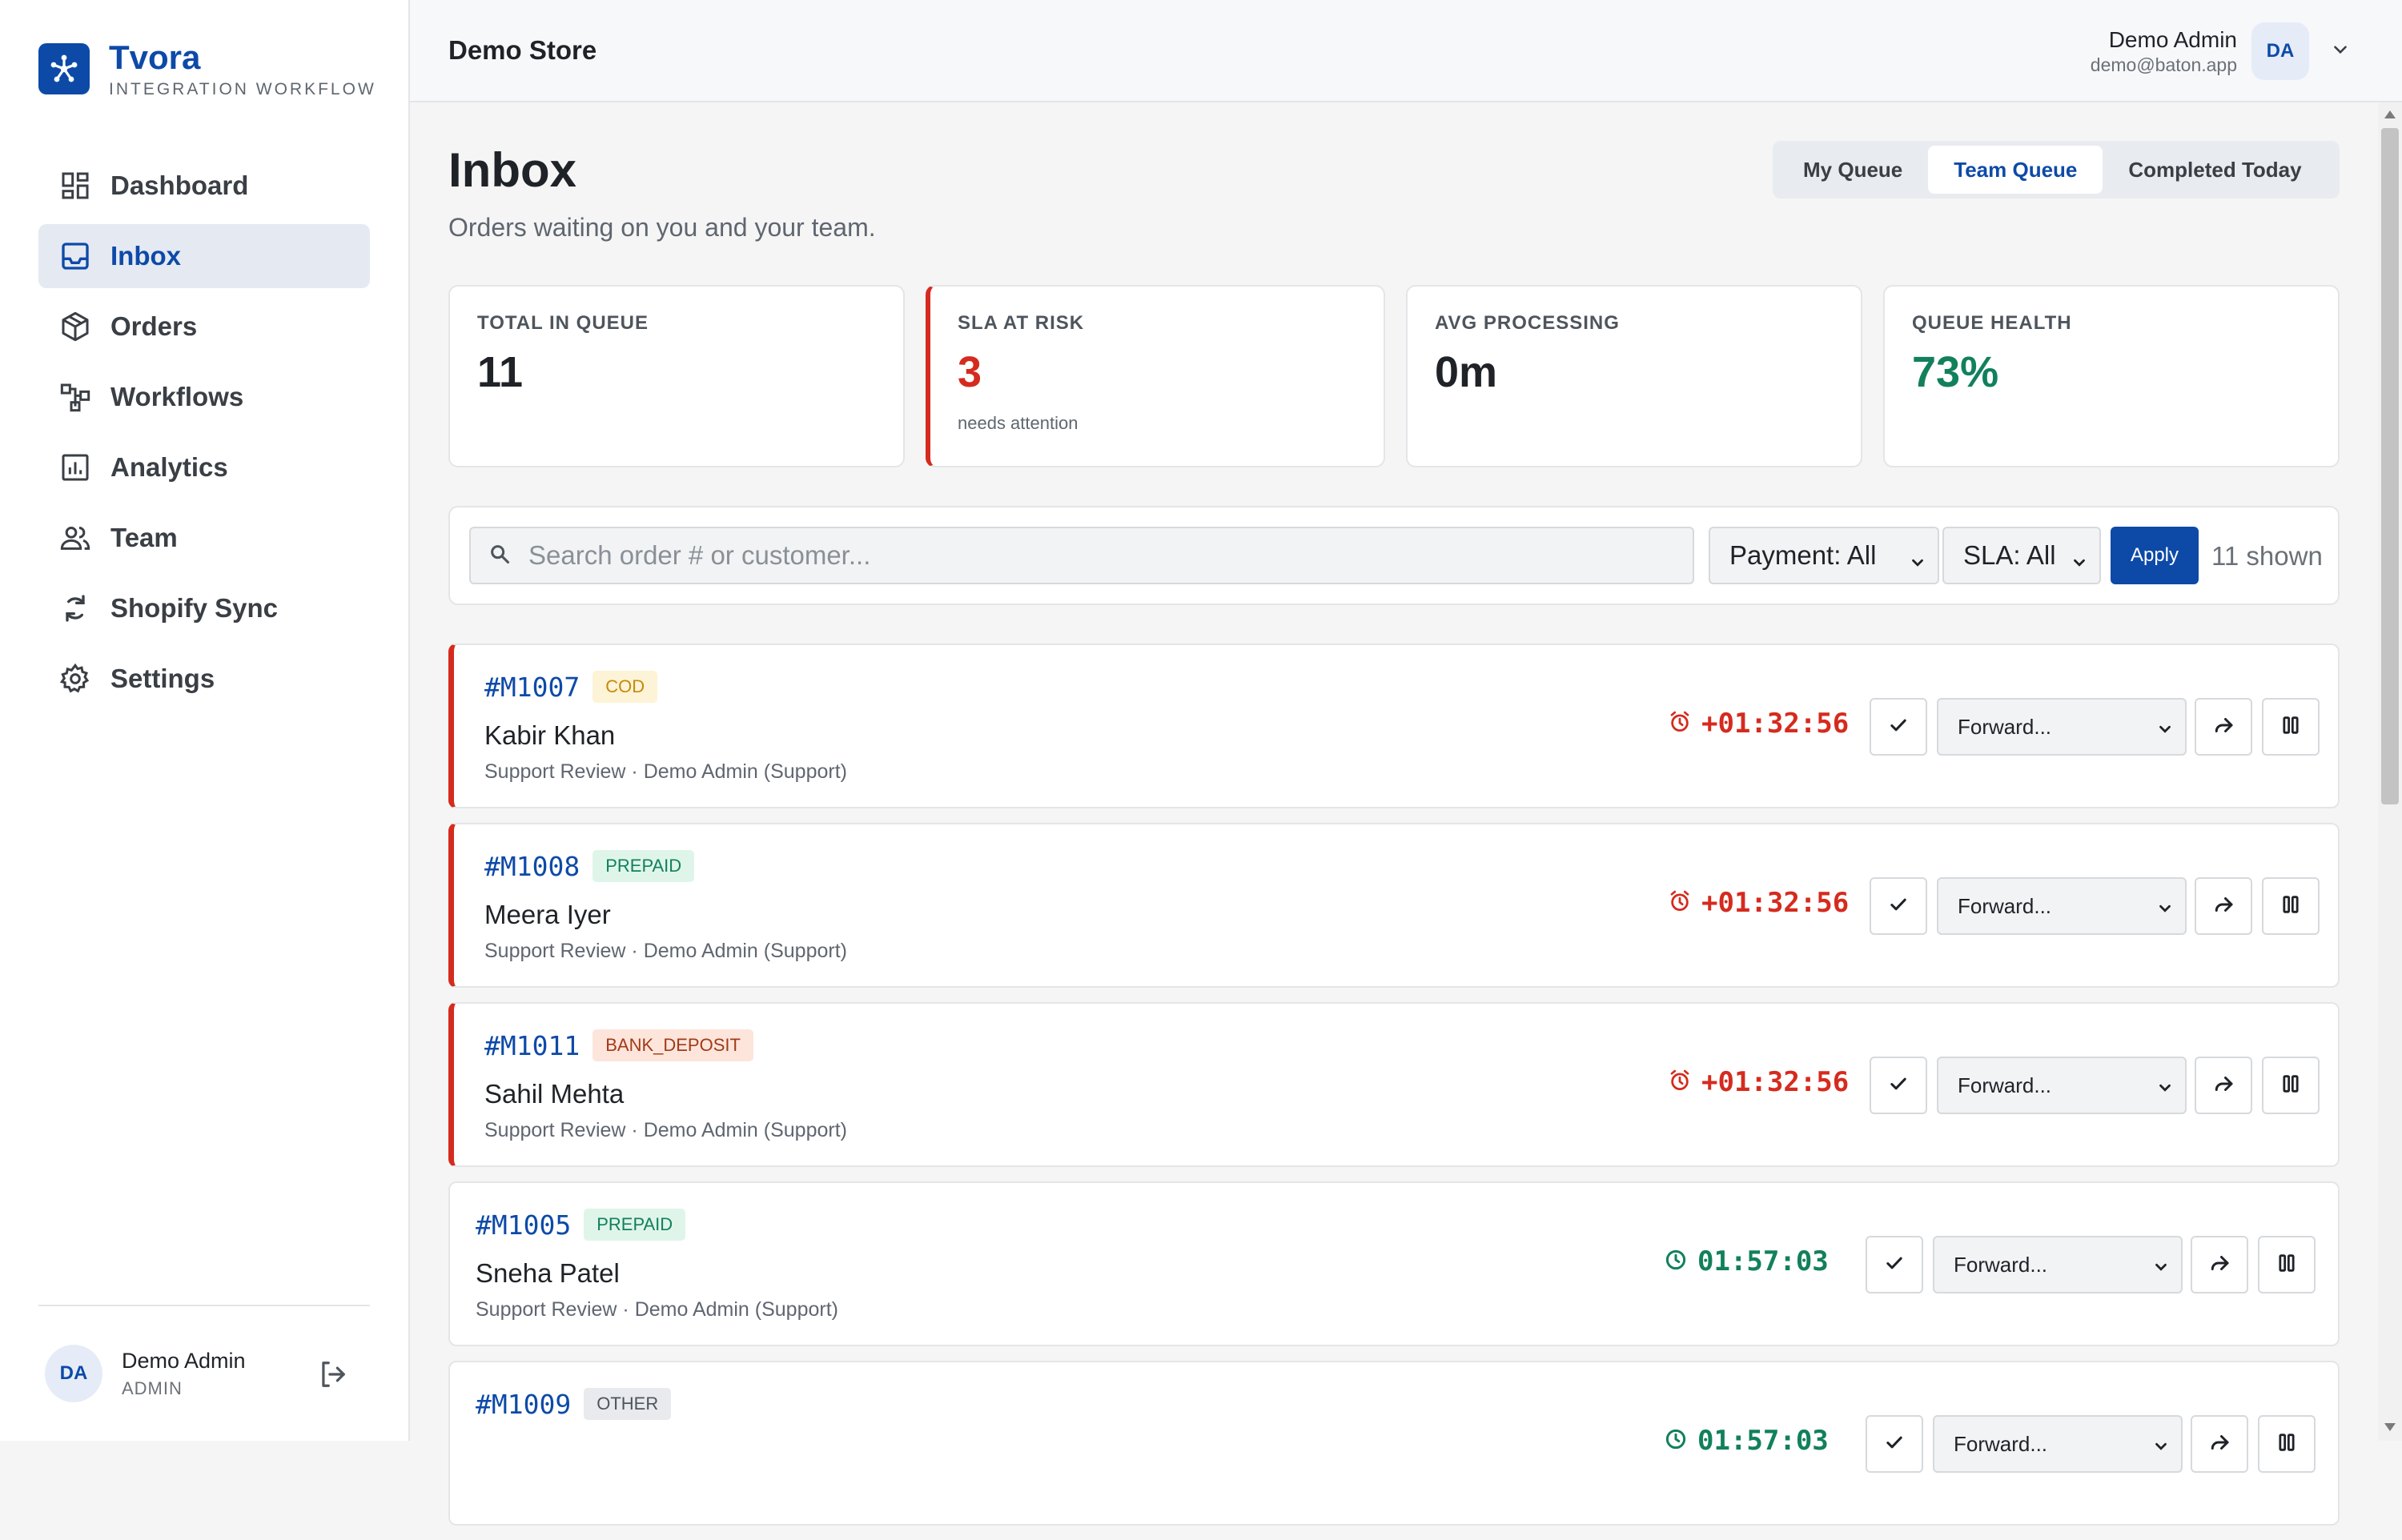 Image resolution: width=2402 pixels, height=1540 pixels. I want to click on sla-filter-value: SLA: All, so click(2009, 555).